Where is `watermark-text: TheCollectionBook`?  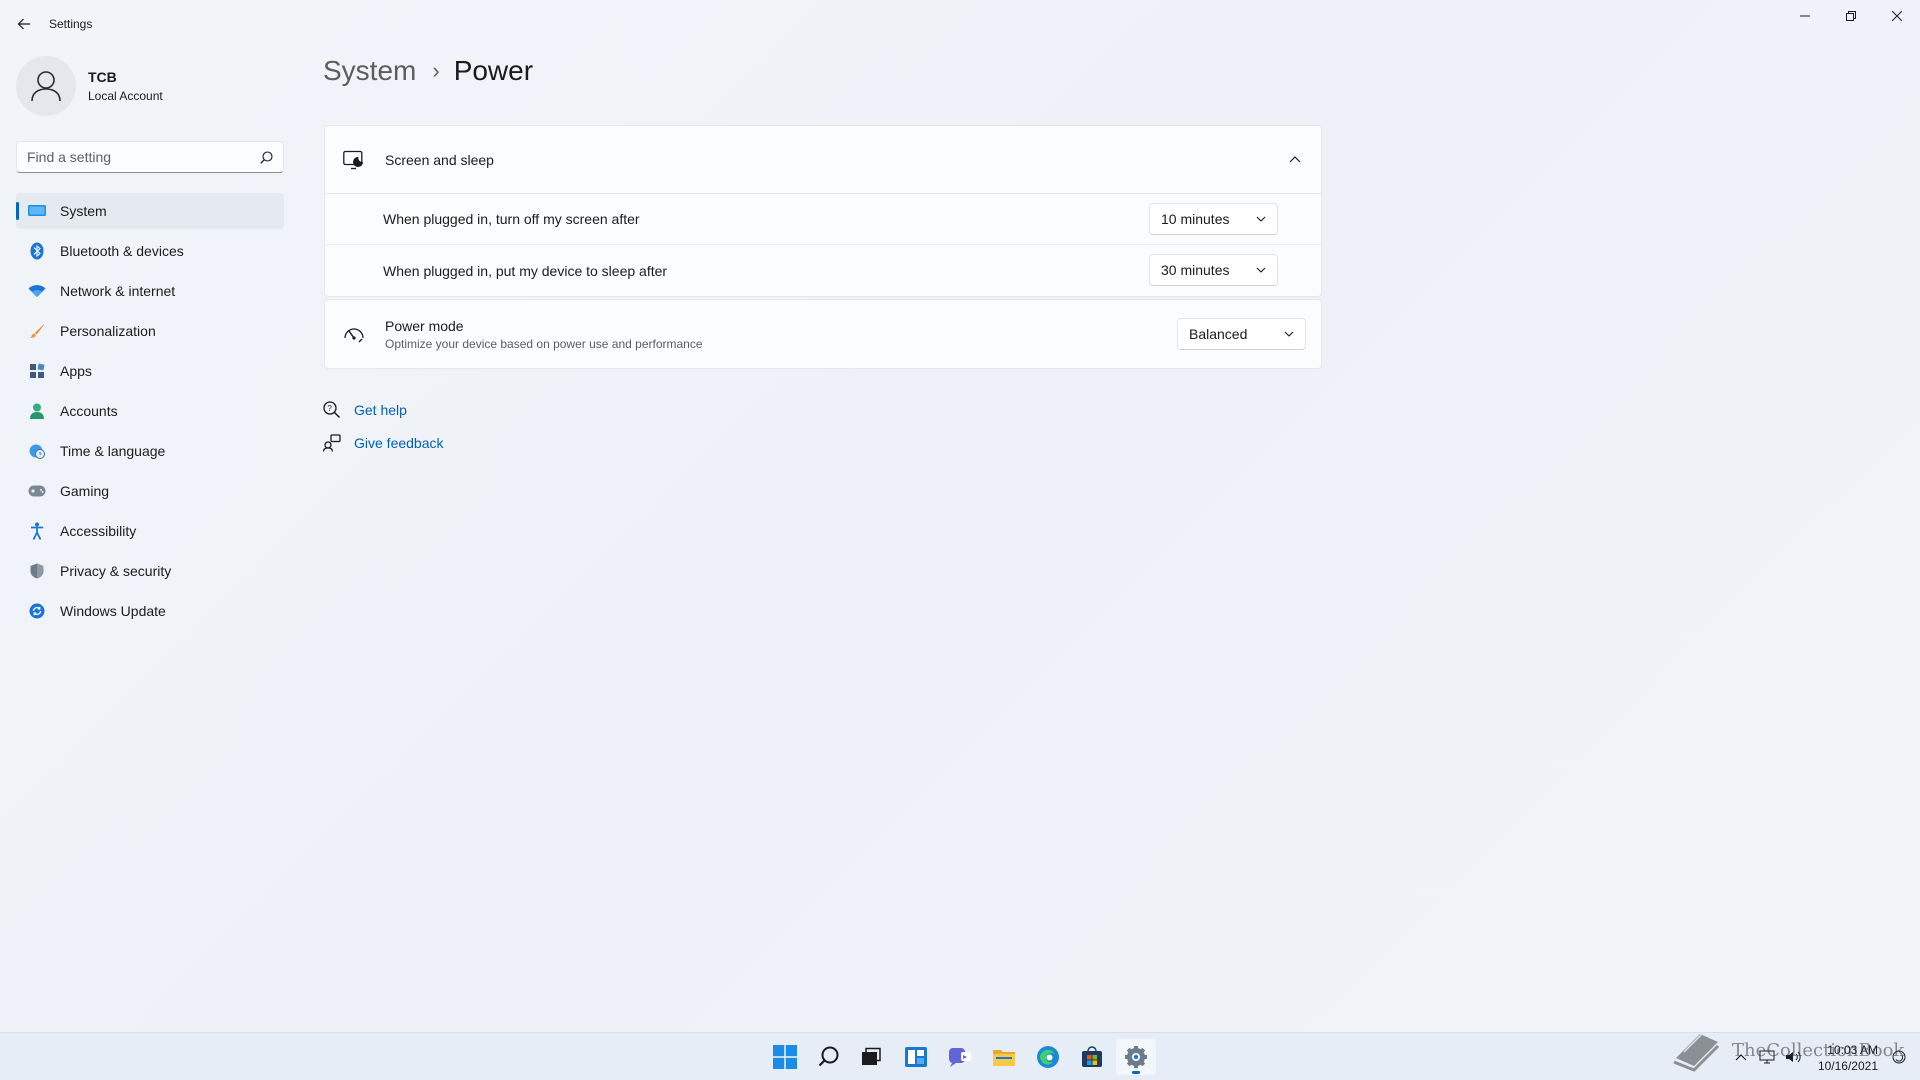 watermark-text: TheCollectionBook is located at coordinates (1818, 1050).